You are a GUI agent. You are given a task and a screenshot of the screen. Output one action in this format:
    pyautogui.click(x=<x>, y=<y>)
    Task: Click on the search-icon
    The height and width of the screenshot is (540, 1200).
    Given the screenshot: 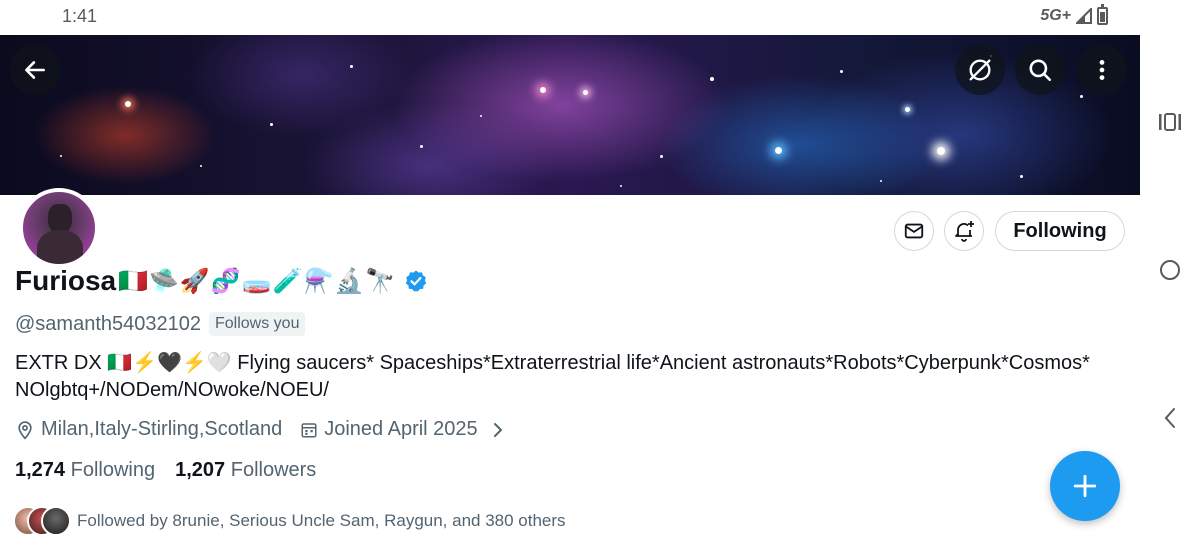 What is the action you would take?
    pyautogui.click(x=1040, y=70)
    